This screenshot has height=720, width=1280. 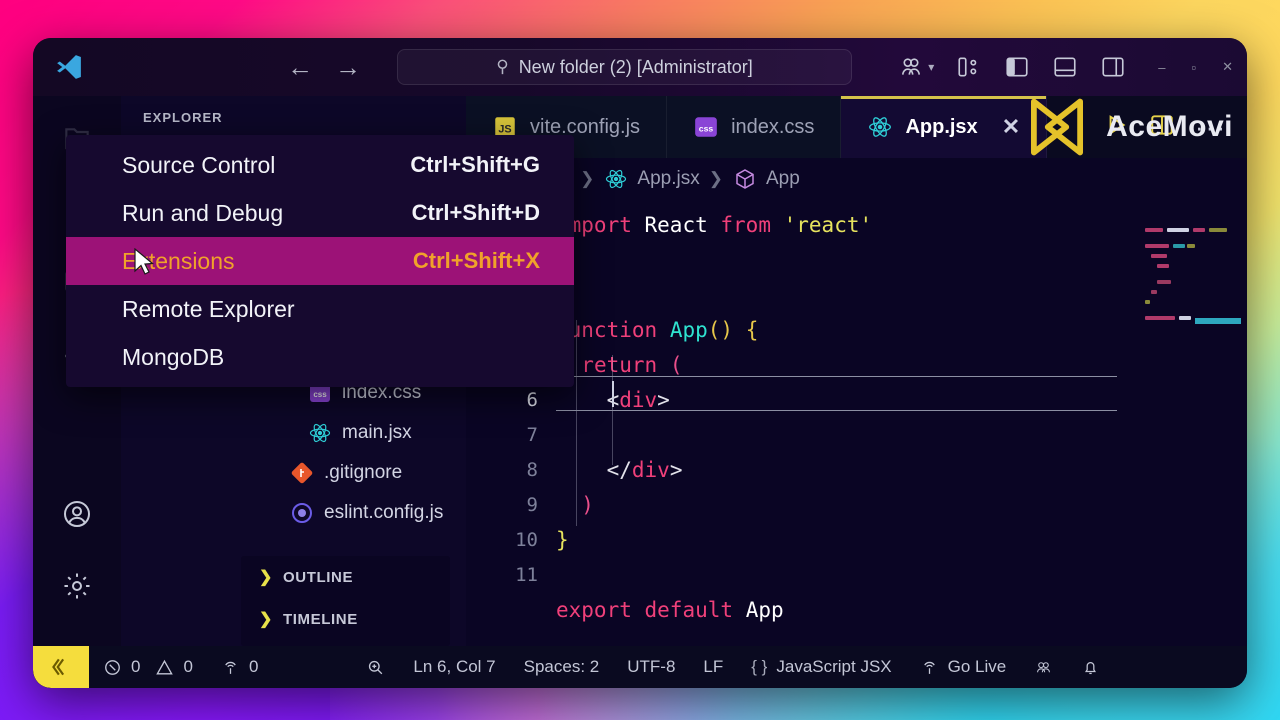 What do you see at coordinates (651, 667) in the screenshot?
I see `encoding-status: UTF-8` at bounding box center [651, 667].